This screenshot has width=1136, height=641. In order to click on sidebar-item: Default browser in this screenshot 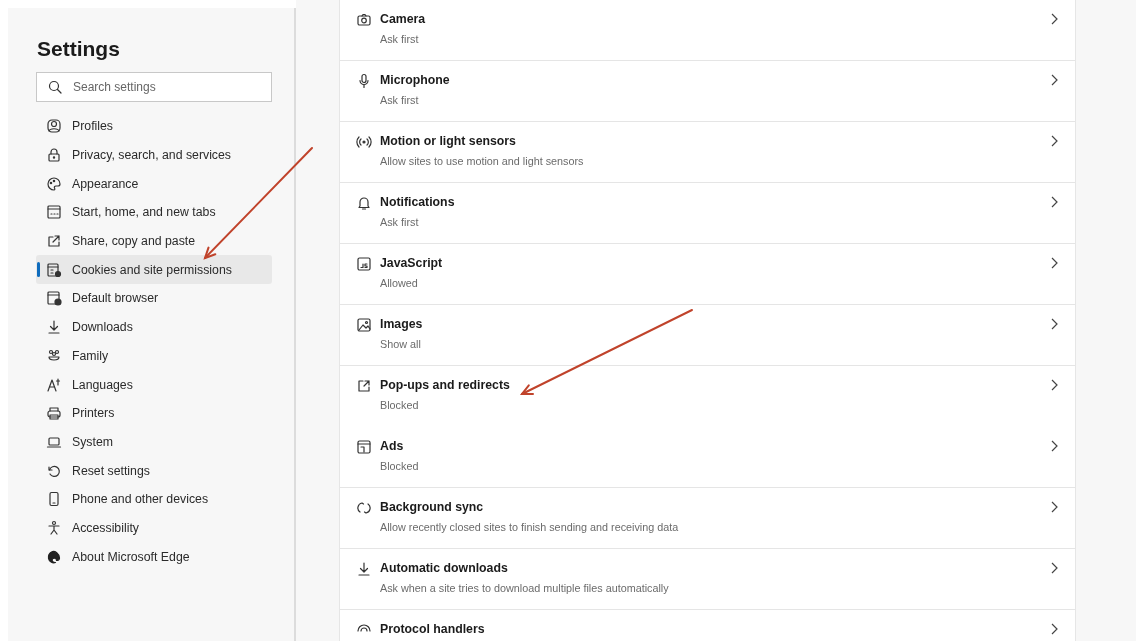, I will do `click(154, 298)`.